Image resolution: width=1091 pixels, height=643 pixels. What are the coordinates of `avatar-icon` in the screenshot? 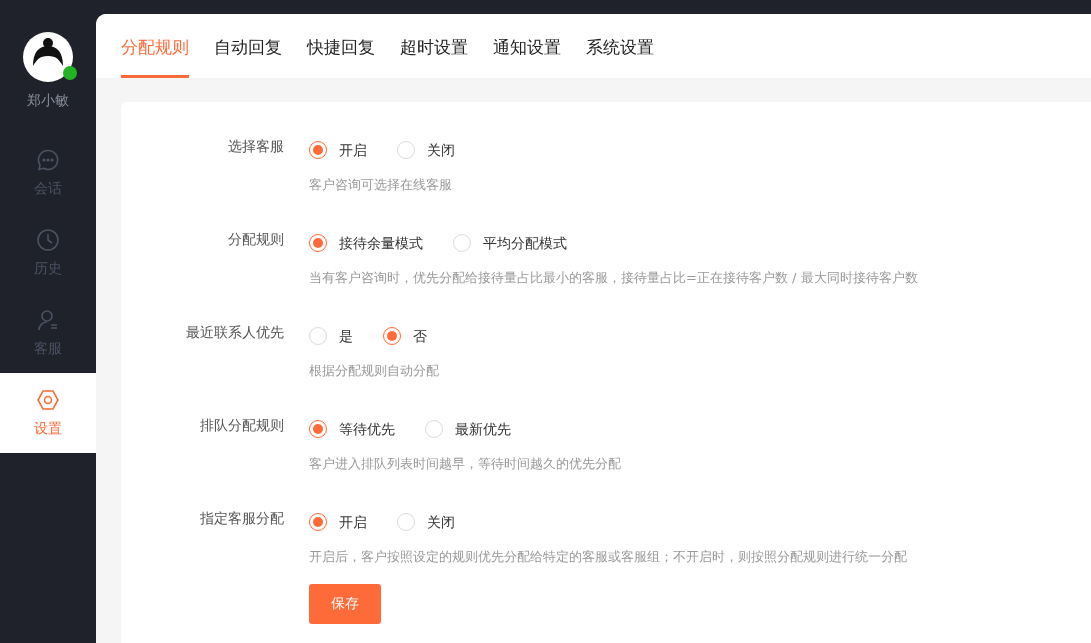 It's located at (48, 57).